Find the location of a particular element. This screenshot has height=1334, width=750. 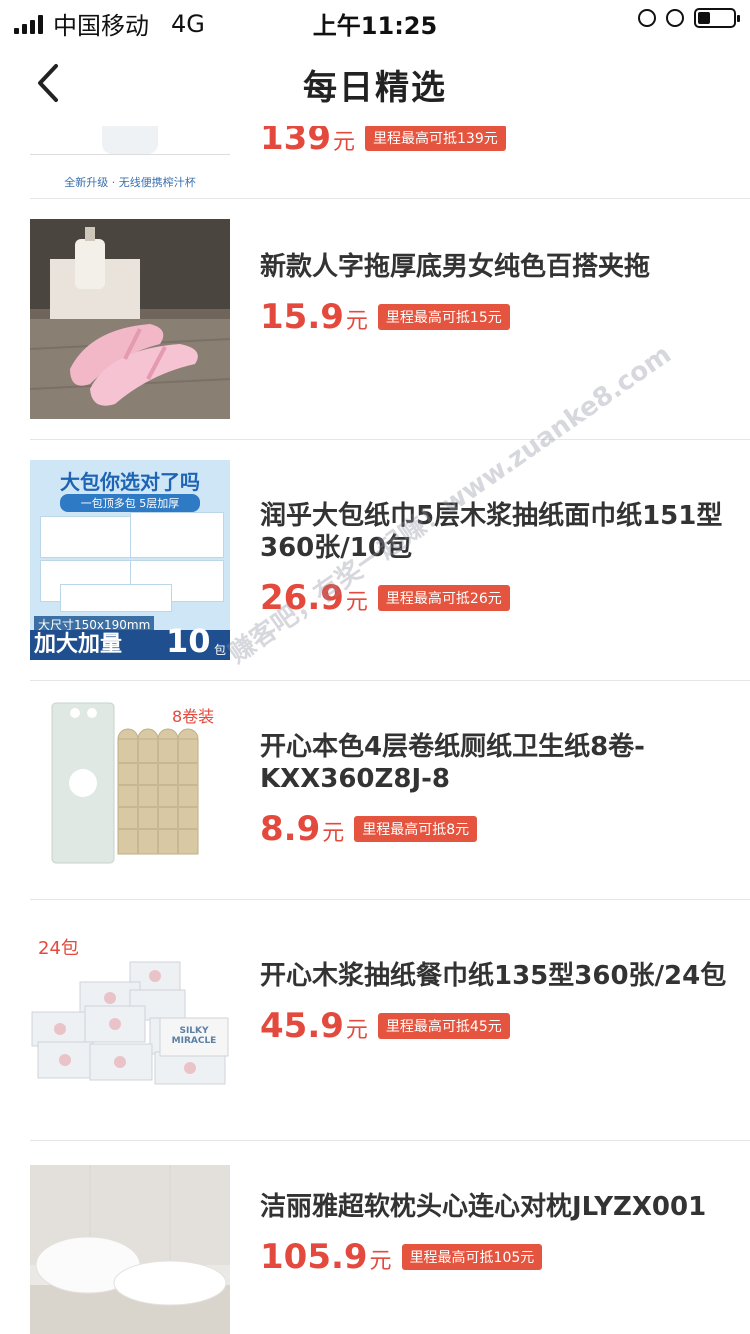

price: 105.9元 is located at coordinates (326, 1257).